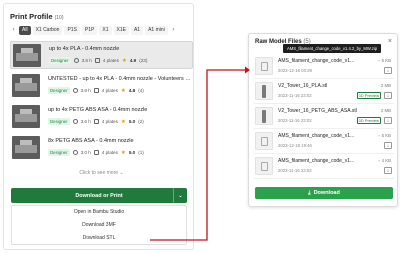 This screenshot has height=253, width=400. Describe the element at coordinates (173, 30) in the screenshot. I see `chevron-right-icon: ›` at that location.